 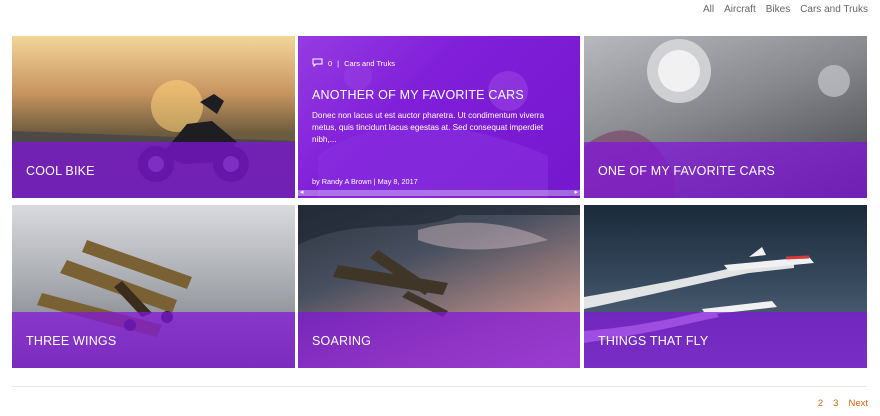 I want to click on post-meta: 0 | Cars and Truks, so click(x=353, y=63).